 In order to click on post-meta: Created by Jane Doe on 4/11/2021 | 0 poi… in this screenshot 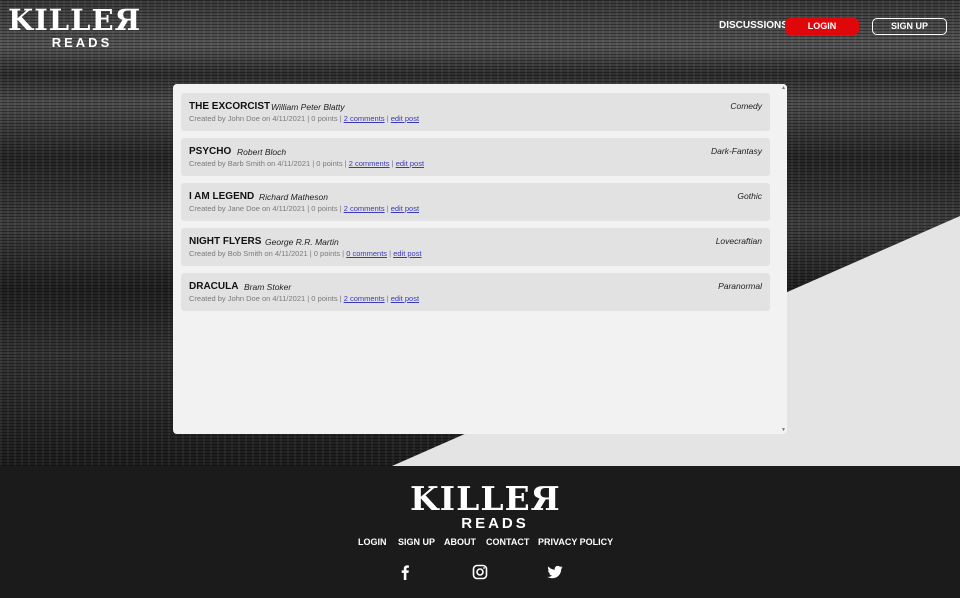, I will do `click(304, 208)`.